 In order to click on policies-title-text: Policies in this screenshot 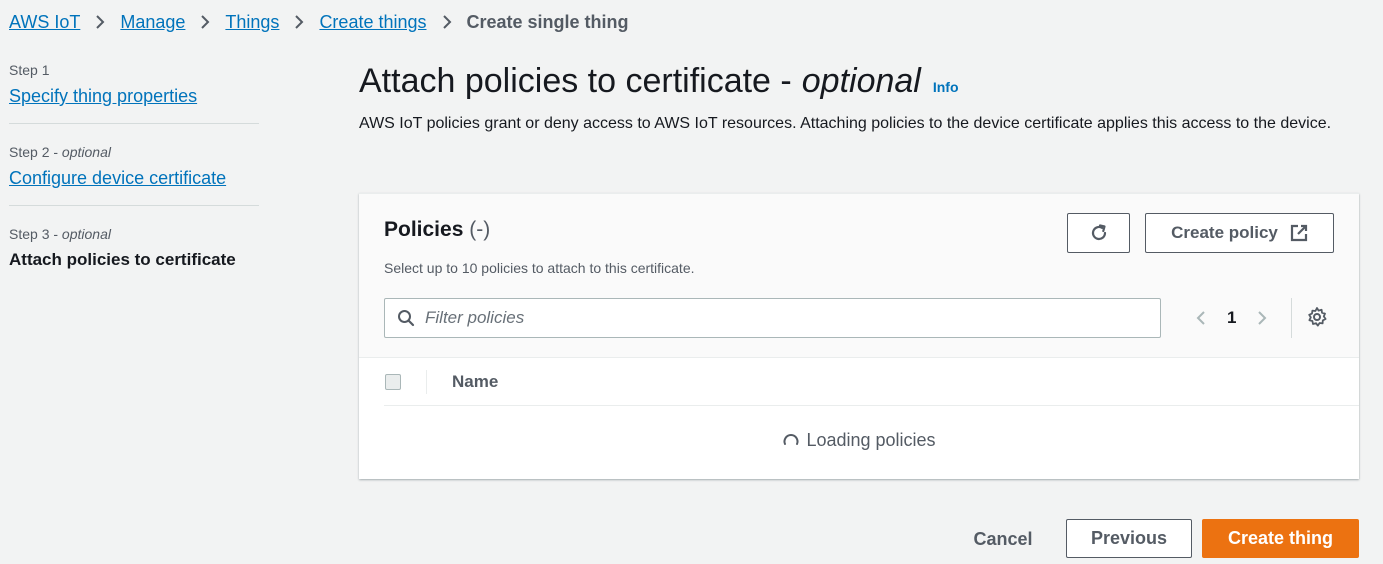, I will do `click(424, 229)`.